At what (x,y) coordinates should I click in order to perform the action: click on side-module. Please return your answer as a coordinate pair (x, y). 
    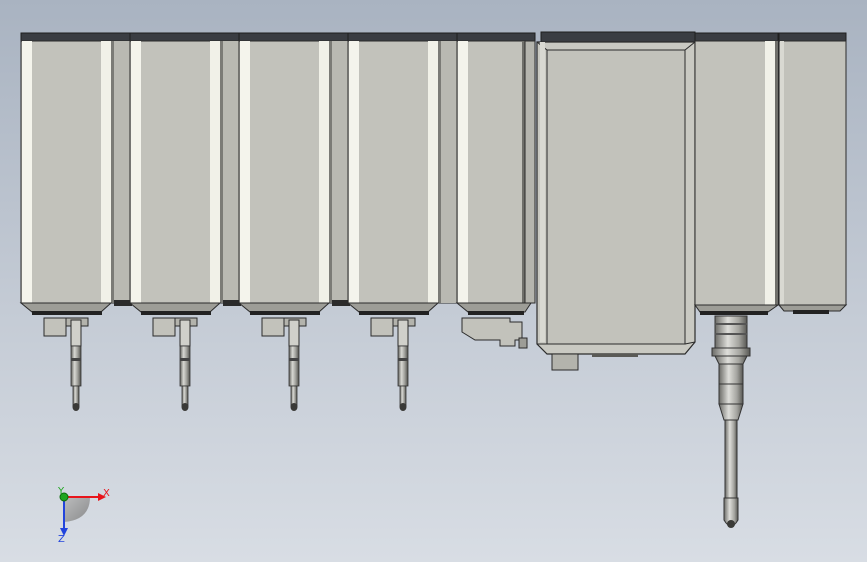
    Looking at the image, I should click on (812, 173).